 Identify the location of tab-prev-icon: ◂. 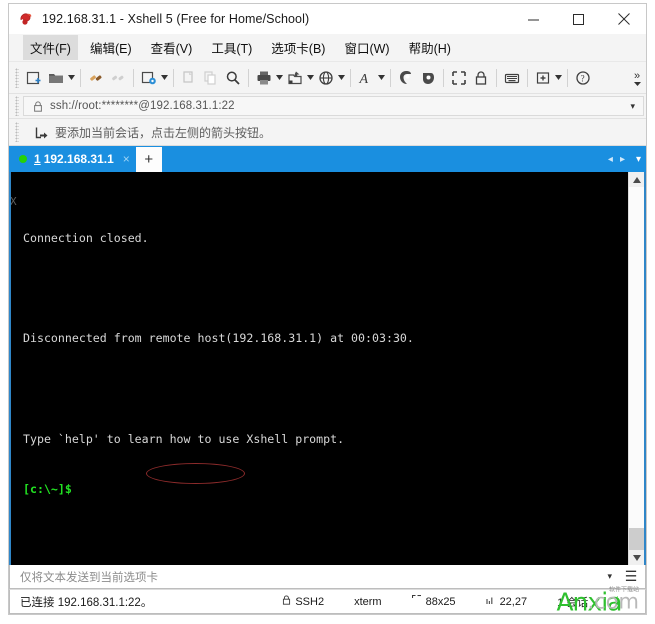
(610, 159).